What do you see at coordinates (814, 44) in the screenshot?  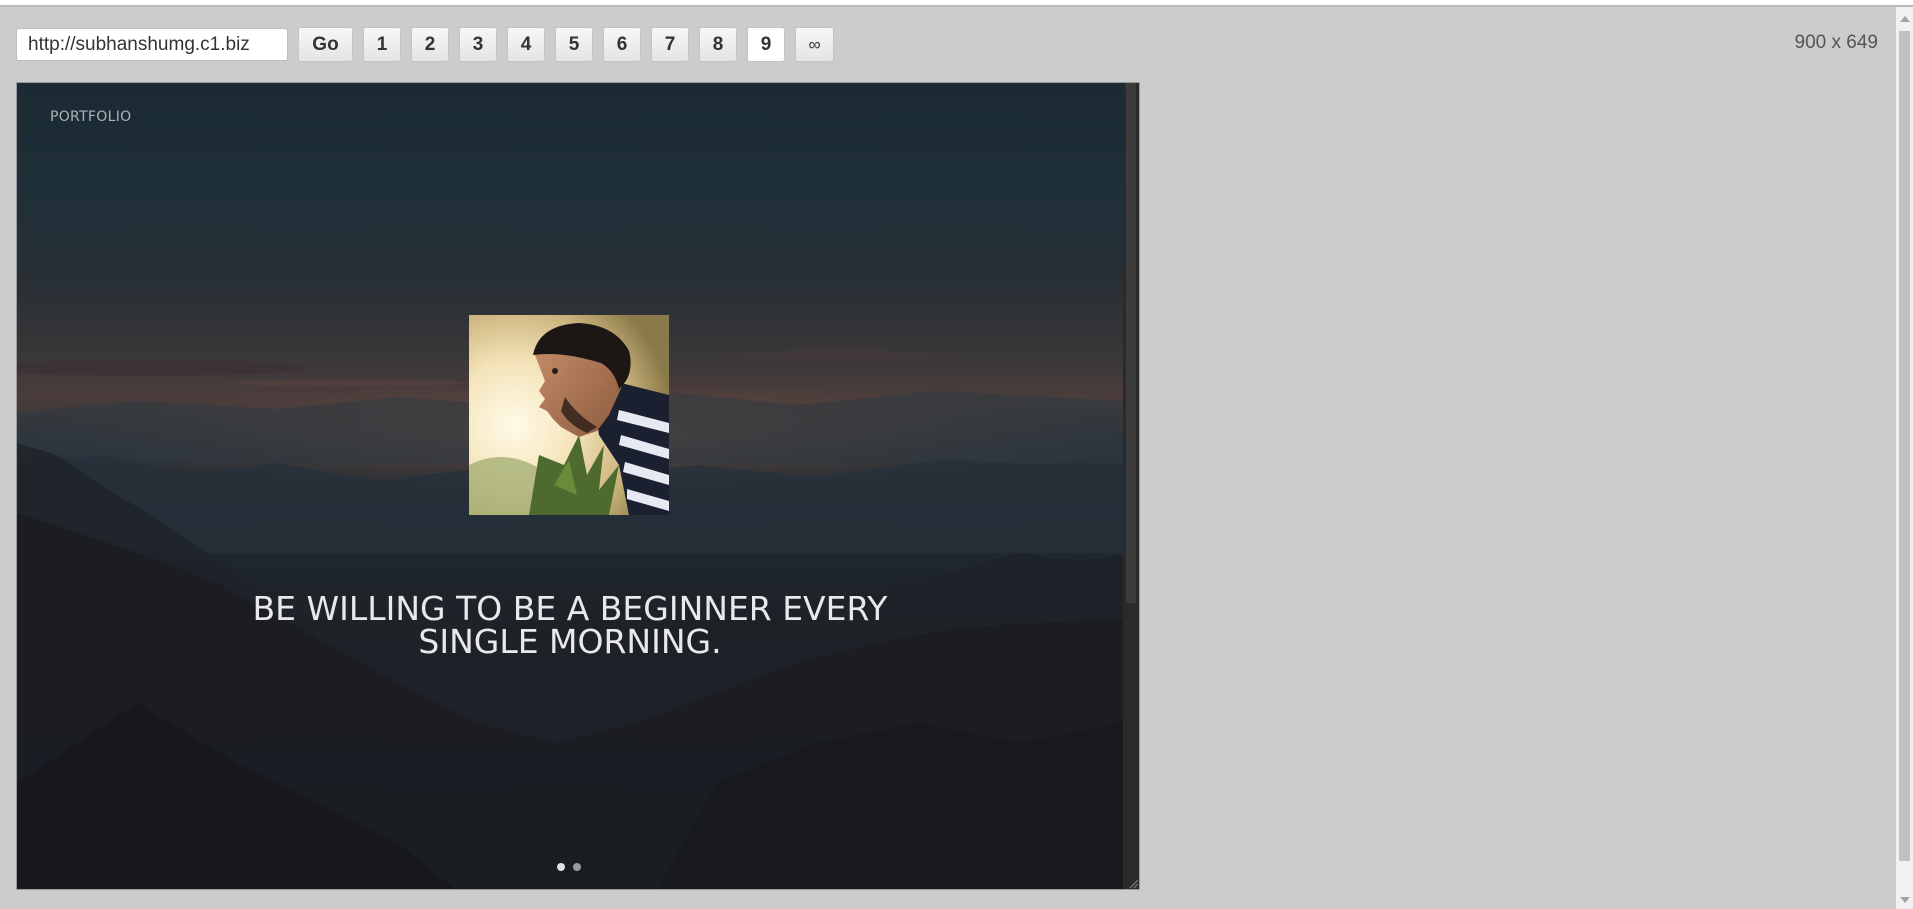 I see `size-button-infinite: ∞` at bounding box center [814, 44].